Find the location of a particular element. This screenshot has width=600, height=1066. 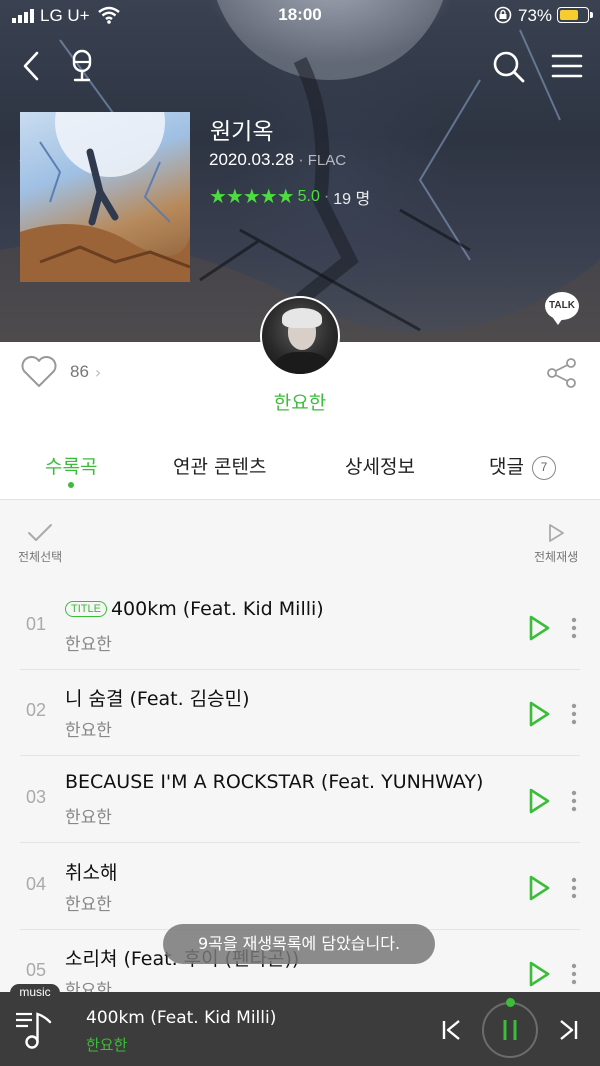

album-cover is located at coordinates (105, 197).